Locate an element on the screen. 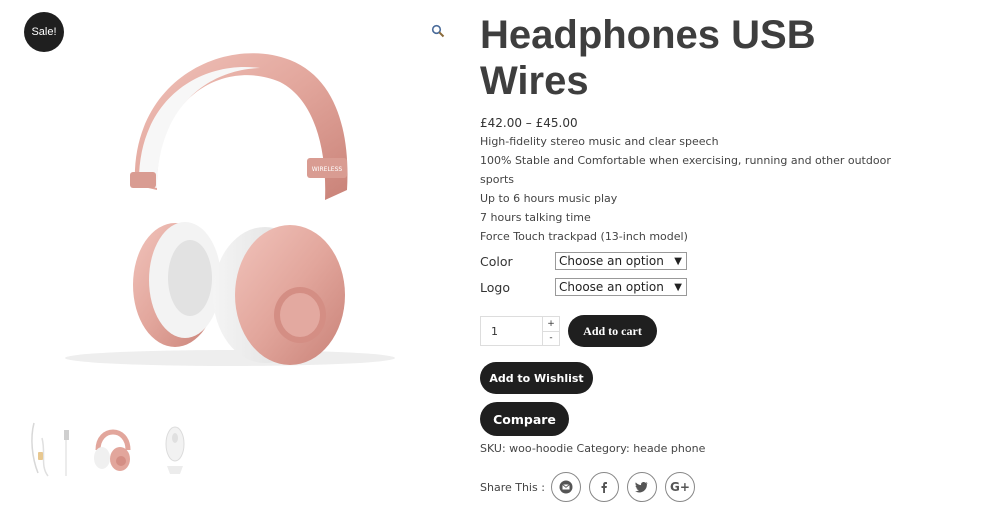  sku-value: woo-hoodie is located at coordinates (541, 448).